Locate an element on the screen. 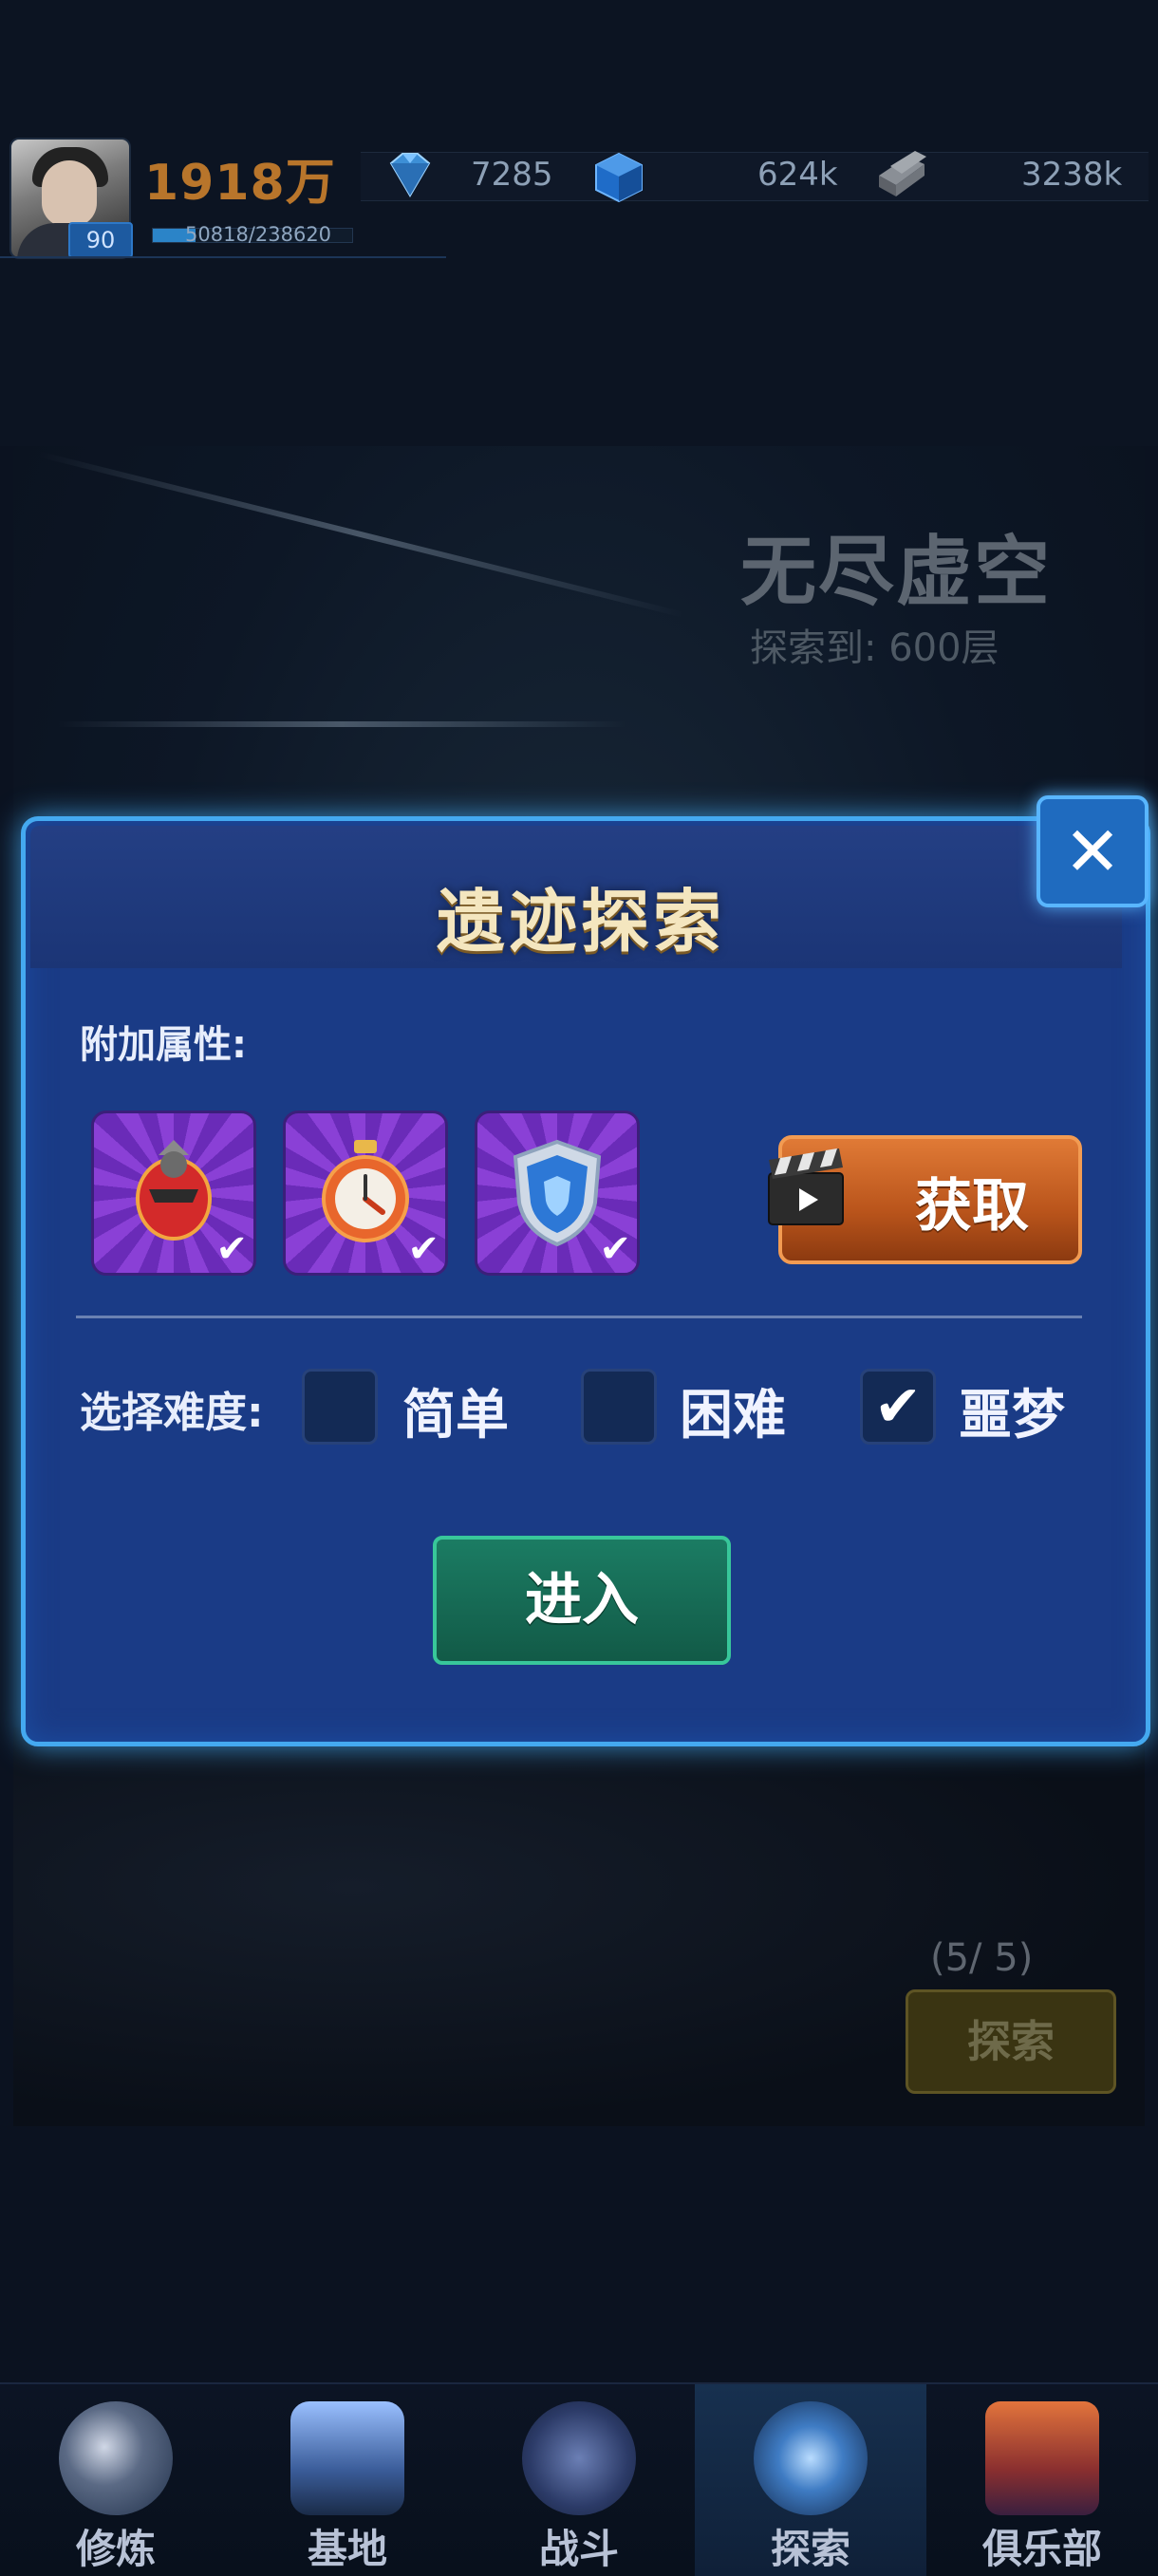 The width and height of the screenshot is (1158, 2576). explored-floor: 探索到: 600层 is located at coordinates (874, 648).